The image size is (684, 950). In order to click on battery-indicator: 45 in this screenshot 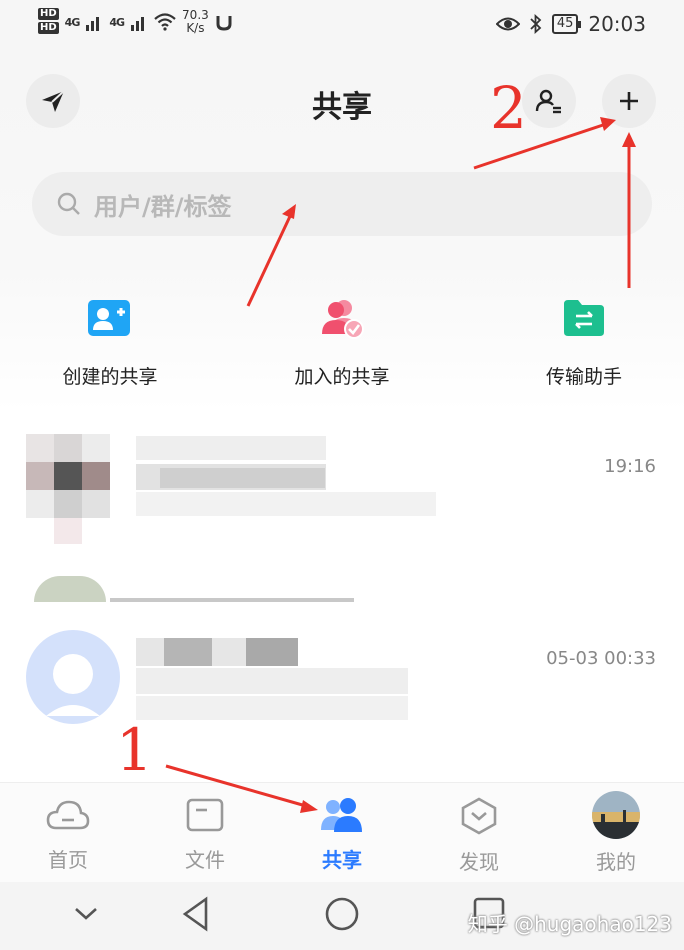, I will do `click(566, 24)`.